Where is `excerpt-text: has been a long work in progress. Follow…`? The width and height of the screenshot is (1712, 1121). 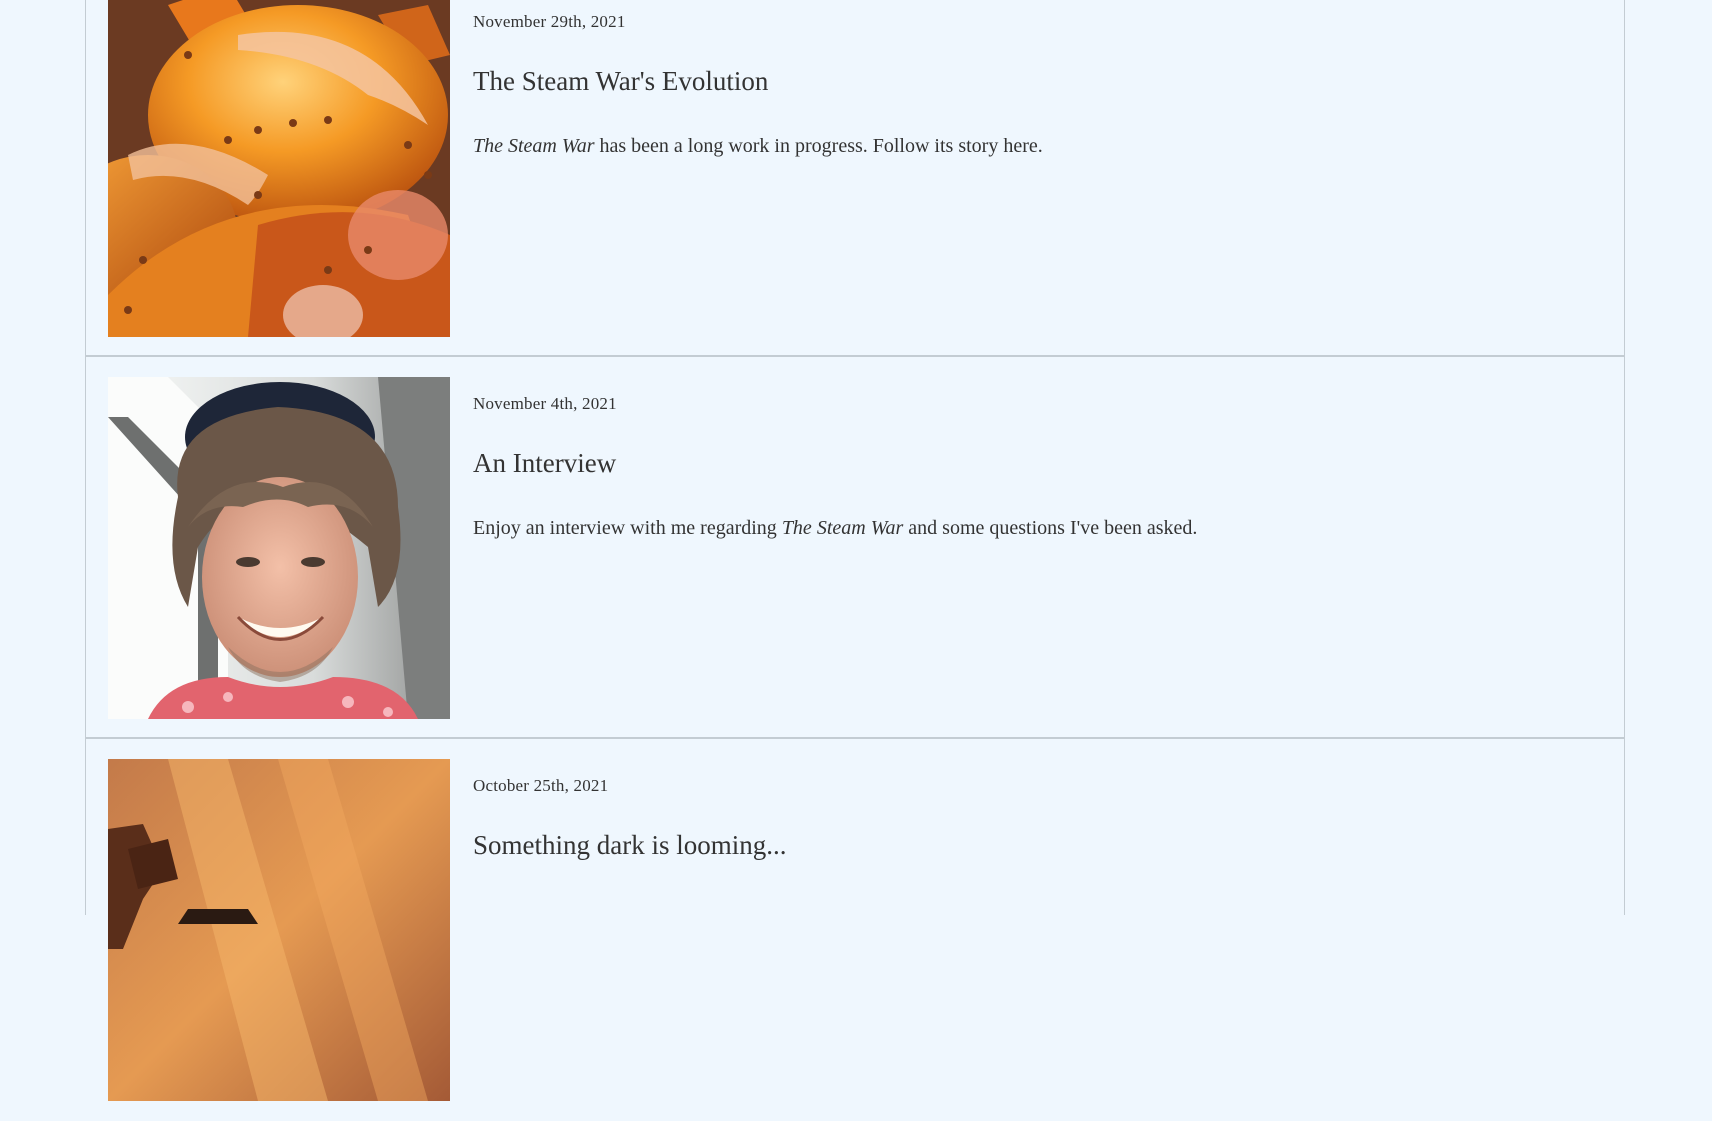
excerpt-text: has been a long work in progress. Follow… is located at coordinates (818, 146).